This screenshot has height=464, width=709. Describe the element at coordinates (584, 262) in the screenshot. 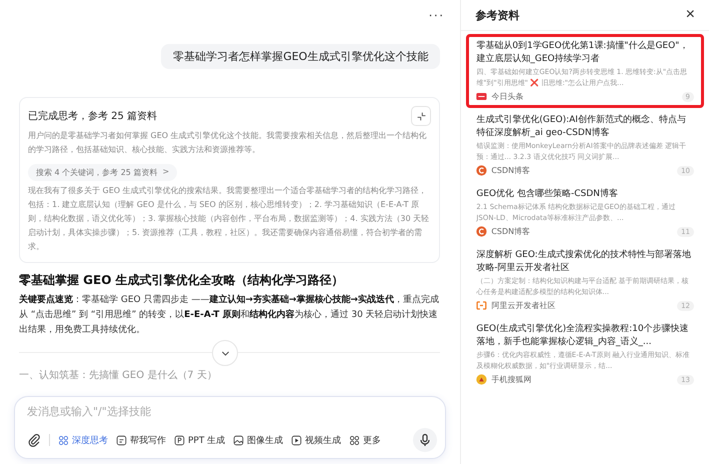

I see `reference-title: 深度解析 GEO:生成式搜索优化的技术特性与部署落地攻略-阿里云开发者社区` at that location.